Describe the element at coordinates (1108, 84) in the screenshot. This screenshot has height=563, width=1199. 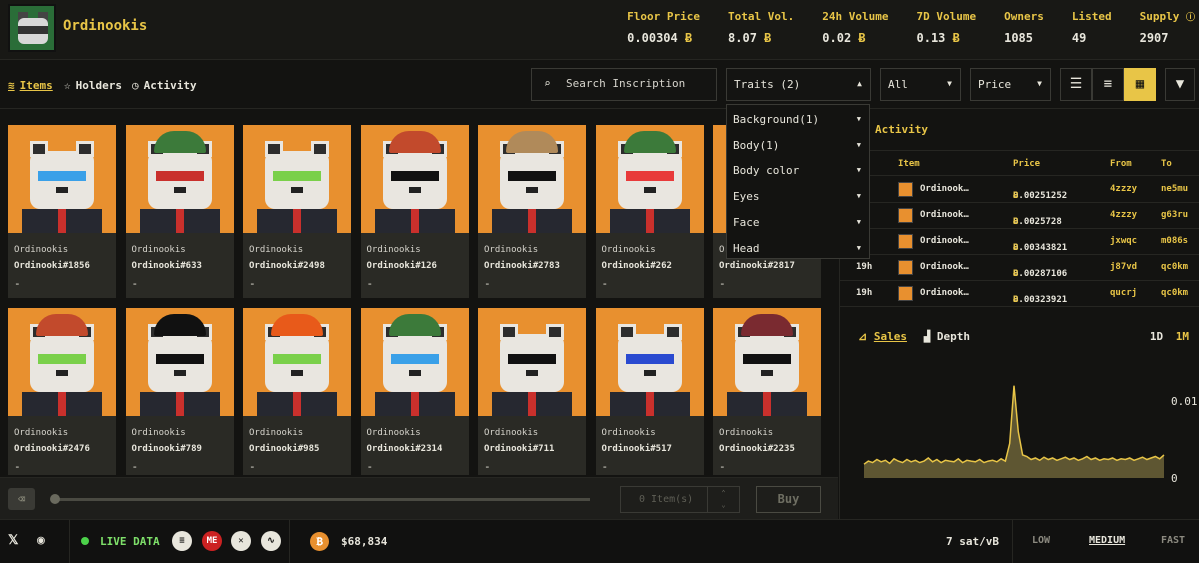
I see `view-list-button: ≡` at that location.